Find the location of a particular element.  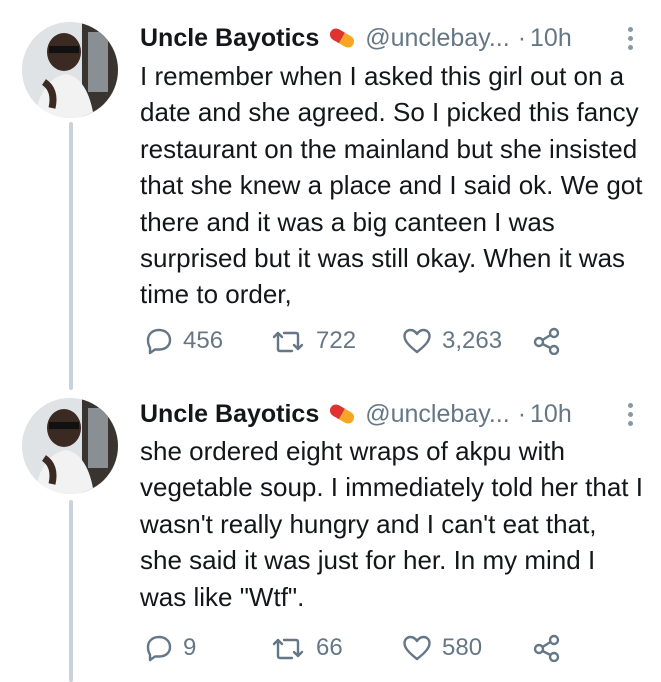

reply-button: 9 is located at coordinates (170, 648).